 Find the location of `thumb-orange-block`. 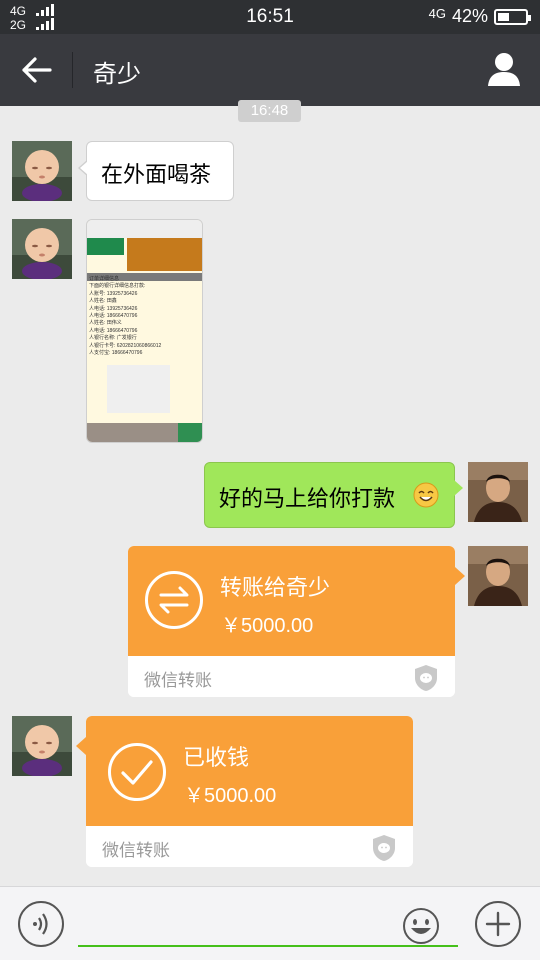

thumb-orange-block is located at coordinates (164, 254).